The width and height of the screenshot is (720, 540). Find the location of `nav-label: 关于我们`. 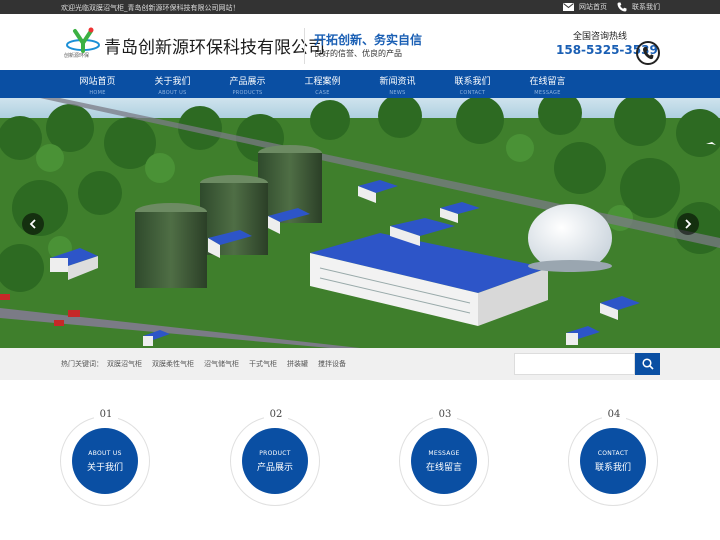

nav-label: 关于我们 is located at coordinates (172, 82).